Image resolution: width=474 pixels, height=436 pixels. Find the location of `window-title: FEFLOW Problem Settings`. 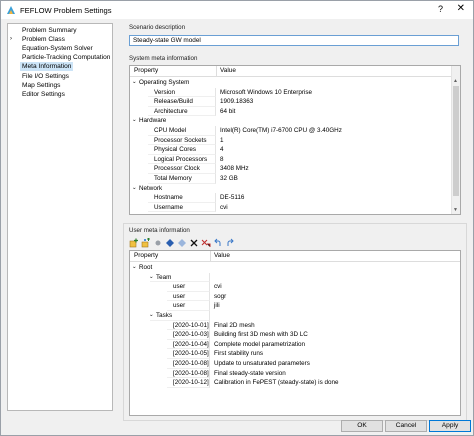

window-title: FEFLOW Problem Settings is located at coordinates (66, 10).